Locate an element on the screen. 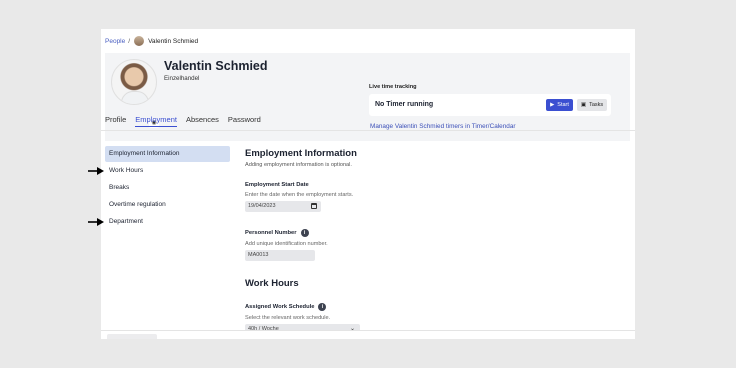 The width and height of the screenshot is (736, 368). personnel-number-label: Personnel Number is located at coordinates (271, 233).